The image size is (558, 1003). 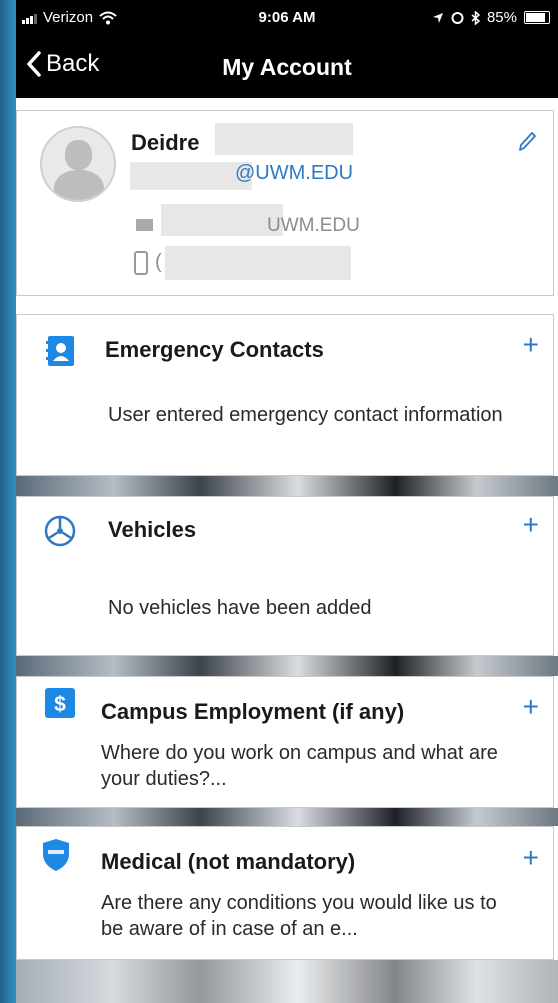 I want to click on mail-icon, so click(x=144, y=225).